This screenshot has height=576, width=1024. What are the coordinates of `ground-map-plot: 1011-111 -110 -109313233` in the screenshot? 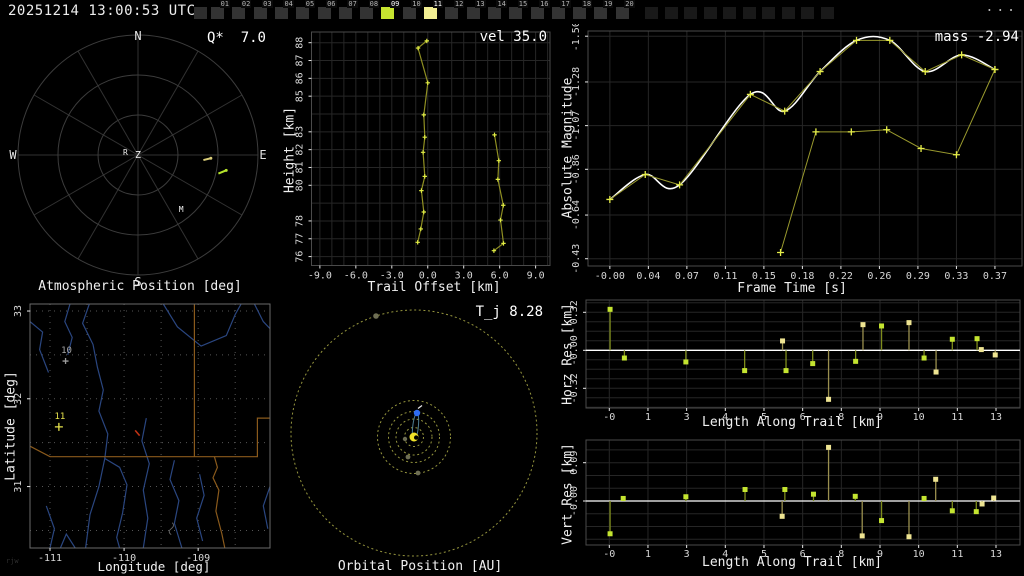 It's located at (142, 433).